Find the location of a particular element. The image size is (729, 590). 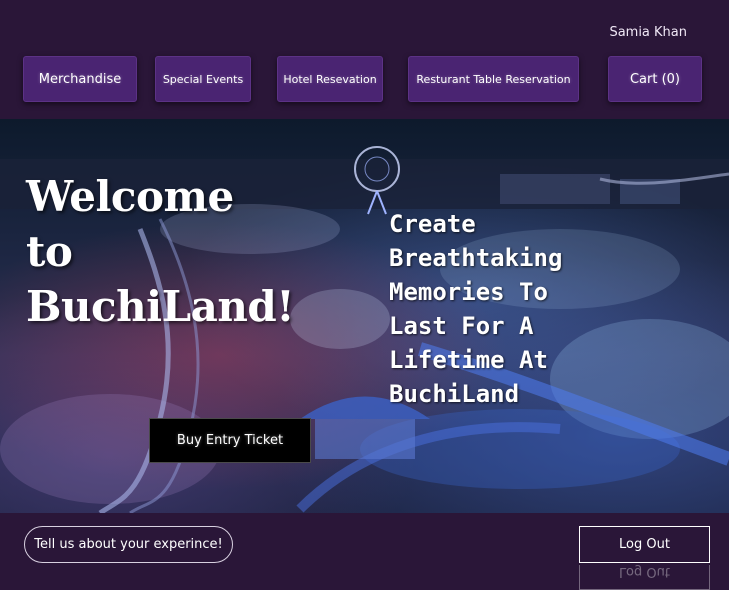

logout-button-reflection: Log Out is located at coordinates (644, 577).